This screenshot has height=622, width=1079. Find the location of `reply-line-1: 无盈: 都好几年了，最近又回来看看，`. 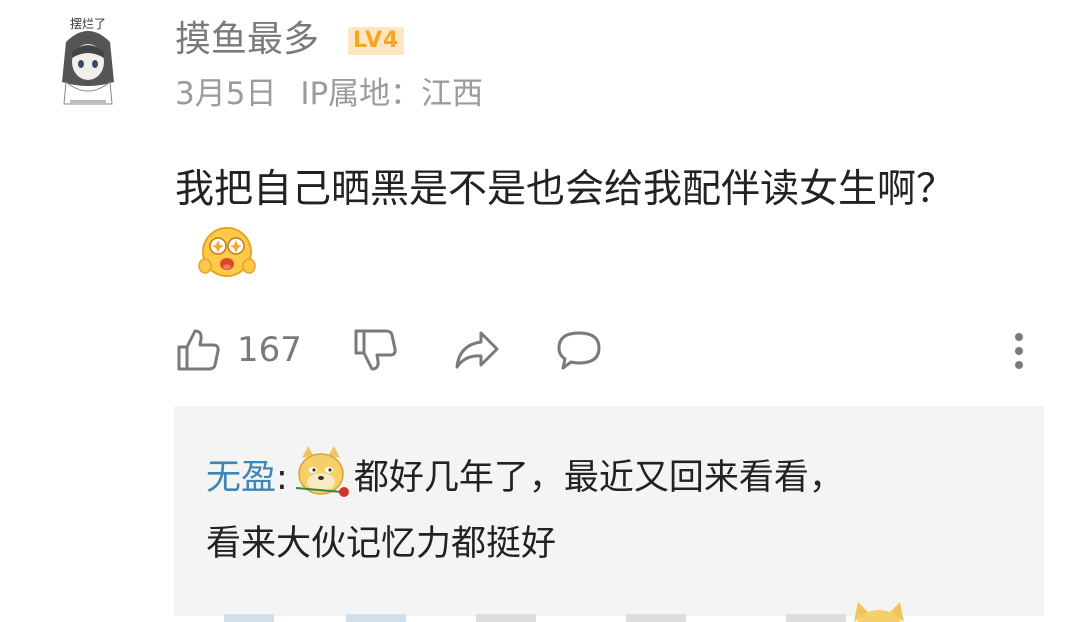

reply-line-1: 无盈: 都好几年了，最近又回来看看， is located at coordinates (525, 477).